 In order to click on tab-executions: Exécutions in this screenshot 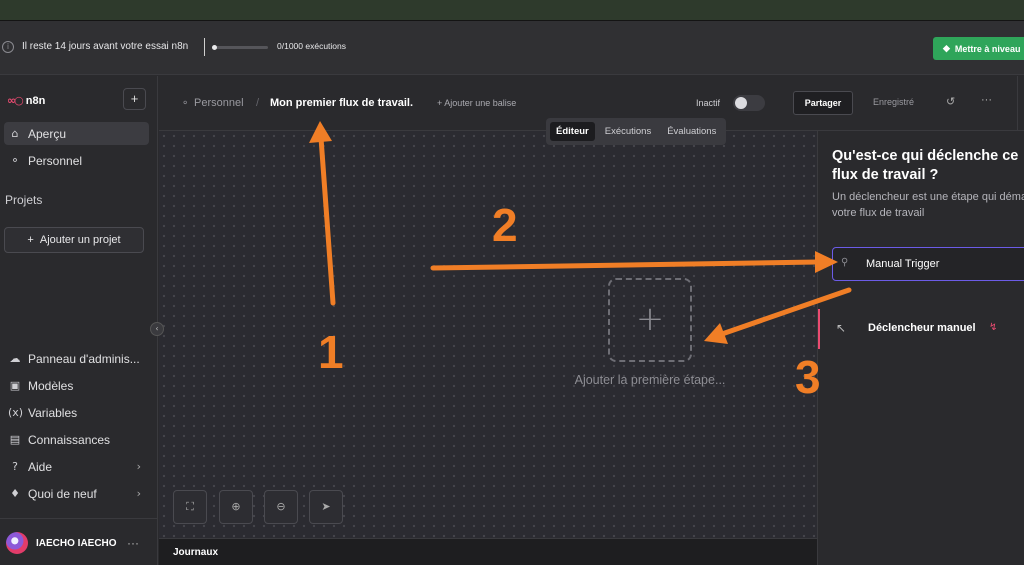, I will do `click(628, 131)`.